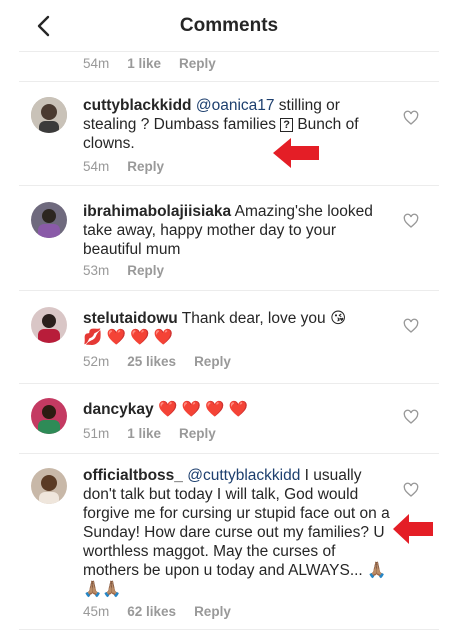  Describe the element at coordinates (96, 433) in the screenshot. I see `comment-time: 51m` at that location.